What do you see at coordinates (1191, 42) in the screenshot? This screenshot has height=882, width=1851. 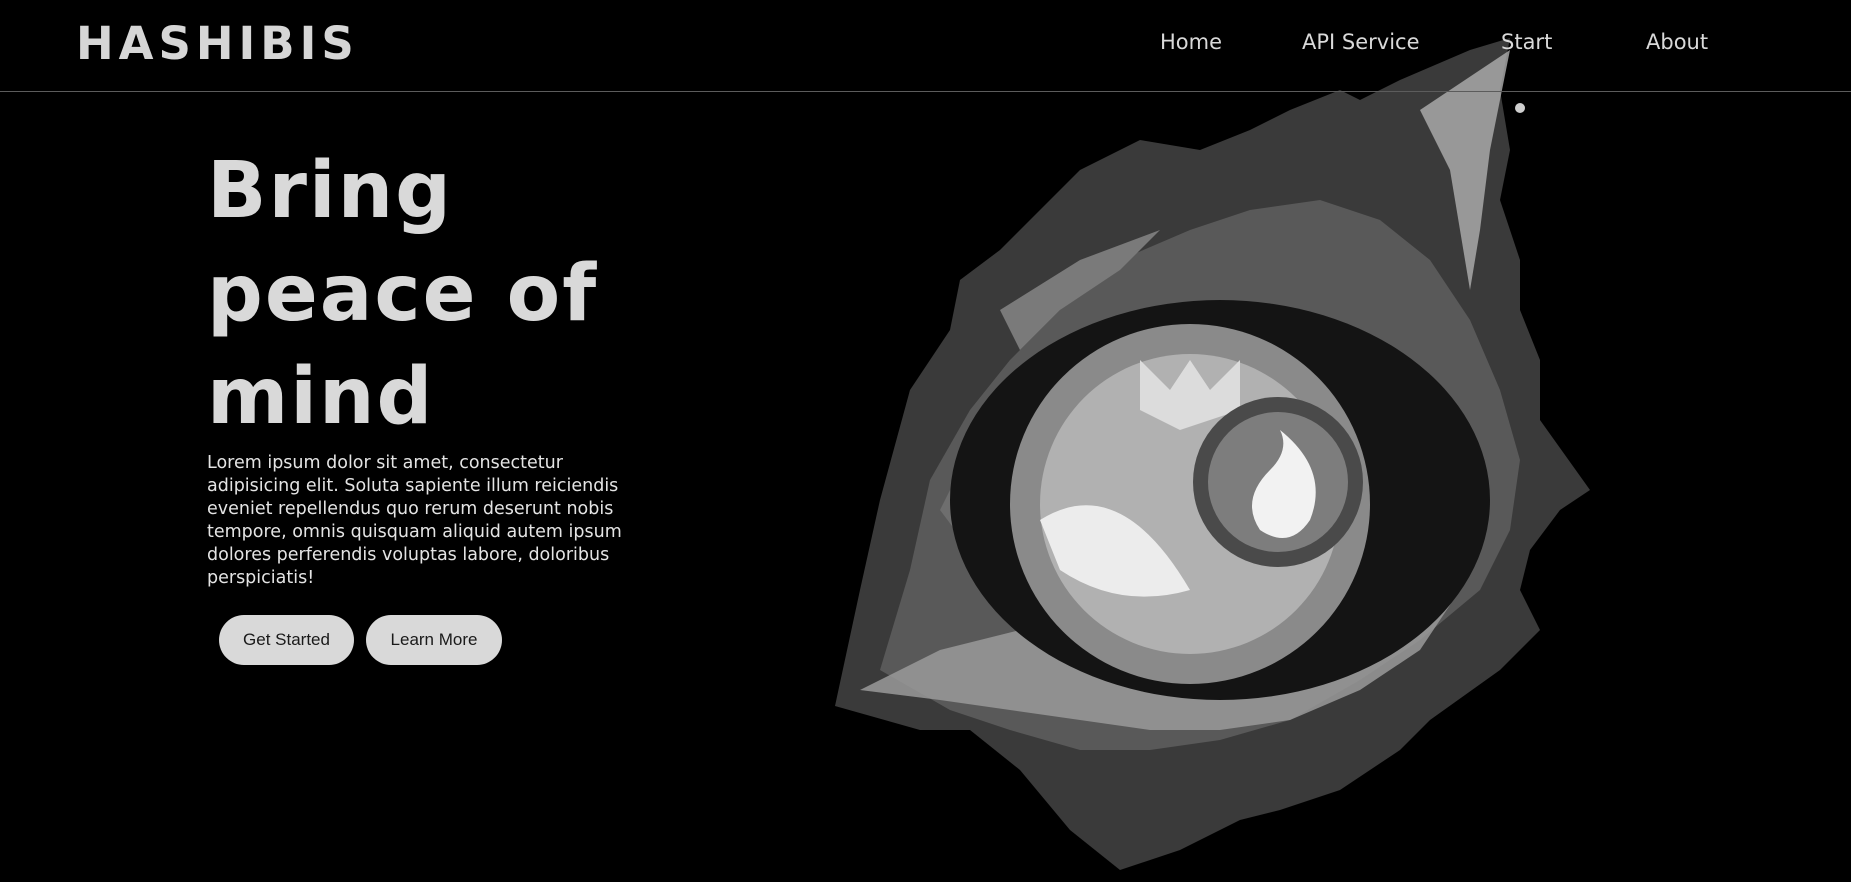 I see `nav-home: Home` at bounding box center [1191, 42].